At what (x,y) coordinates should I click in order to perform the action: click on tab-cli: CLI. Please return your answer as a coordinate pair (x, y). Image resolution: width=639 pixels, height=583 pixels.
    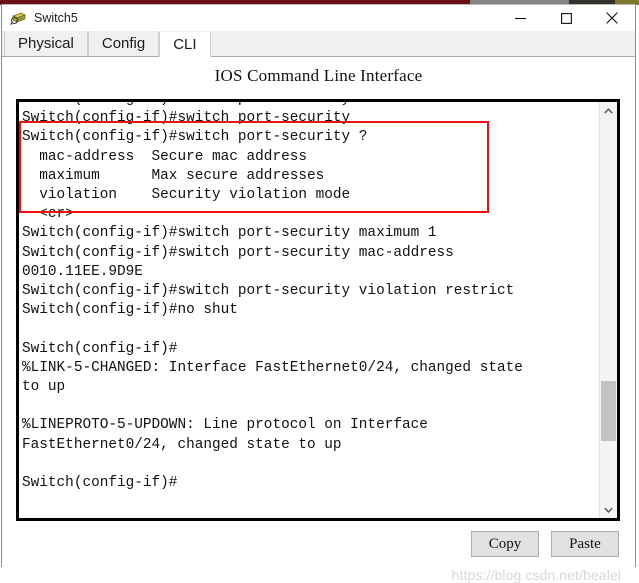
    Looking at the image, I should click on (185, 44).